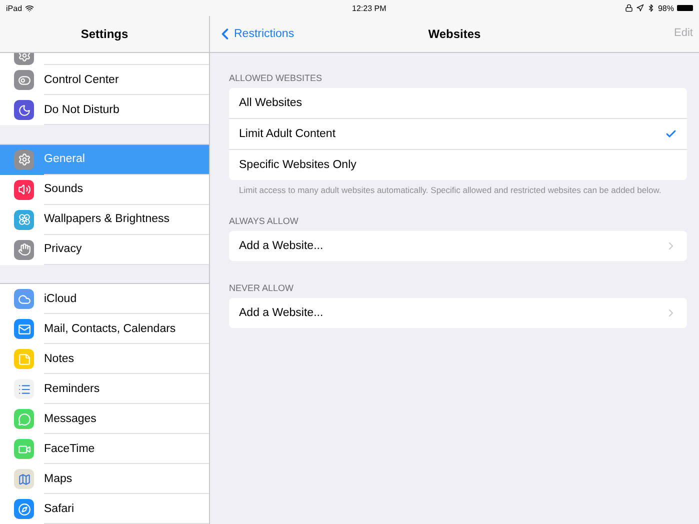  Describe the element at coordinates (458, 133) in the screenshot. I see `settings-row: Limit Adult Content` at that location.